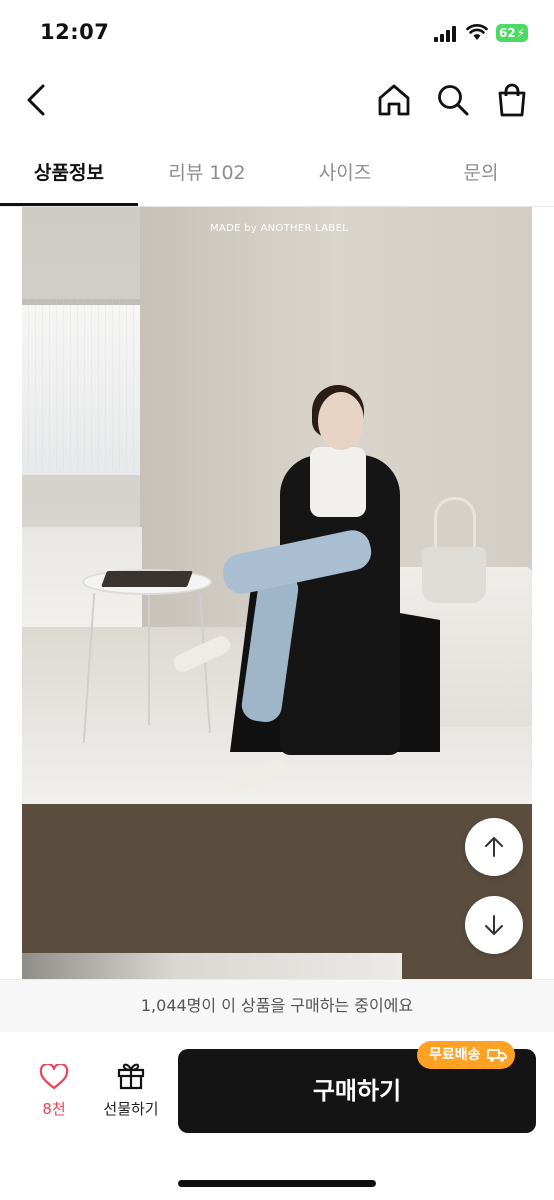 This screenshot has width=554, height=1200. What do you see at coordinates (54, 1076) in the screenshot?
I see `heart-icon` at bounding box center [54, 1076].